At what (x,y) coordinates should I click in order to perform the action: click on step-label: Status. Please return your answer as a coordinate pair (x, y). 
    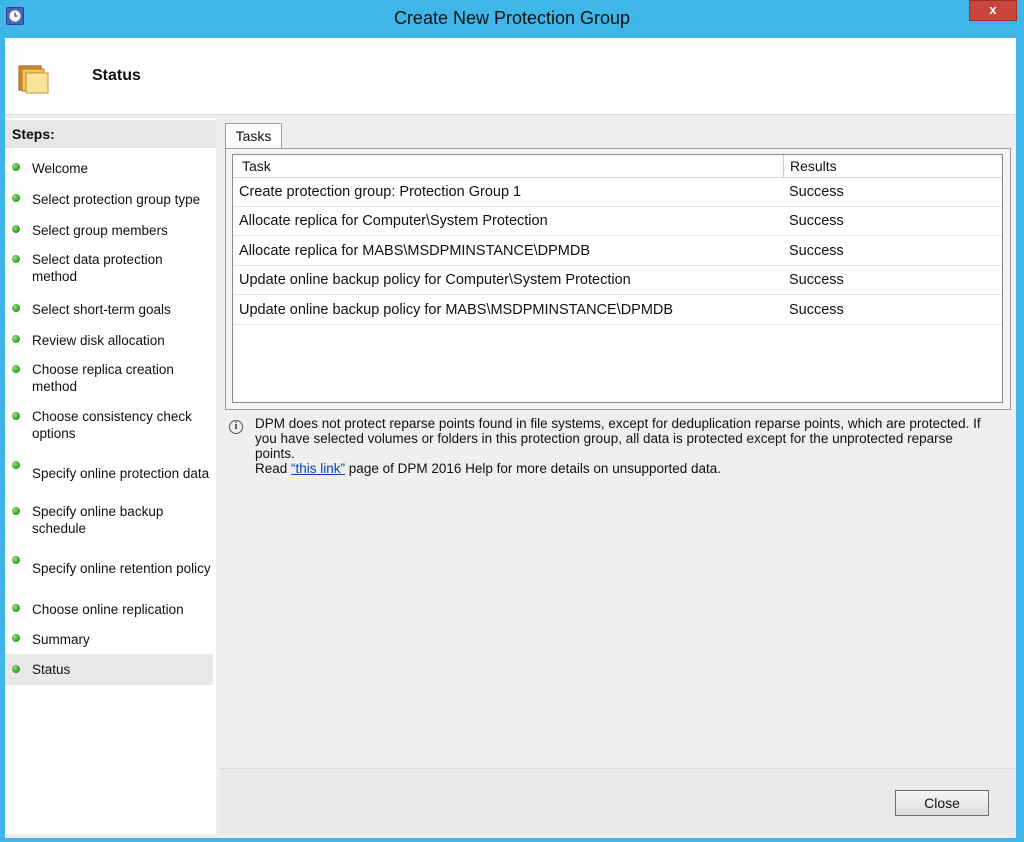
    Looking at the image, I should click on (51, 669).